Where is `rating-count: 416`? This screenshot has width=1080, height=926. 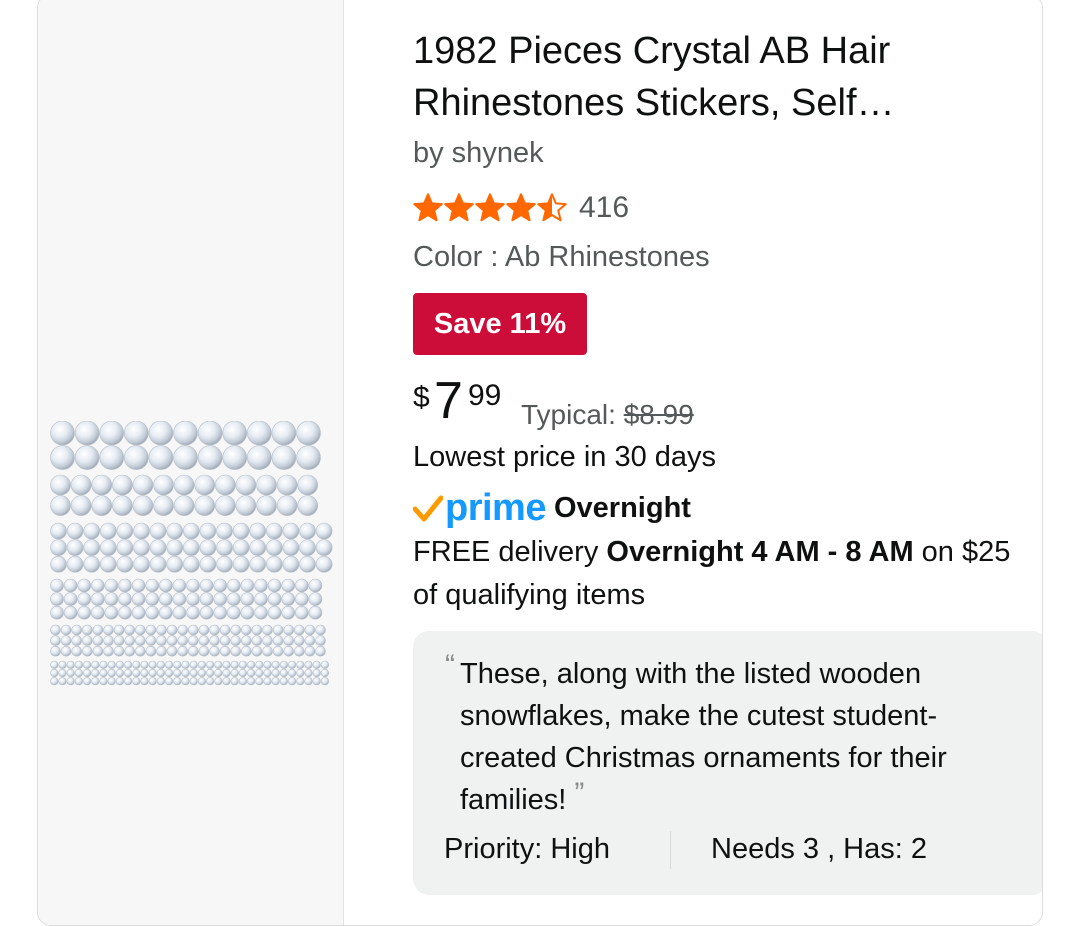
rating-count: 416 is located at coordinates (604, 208).